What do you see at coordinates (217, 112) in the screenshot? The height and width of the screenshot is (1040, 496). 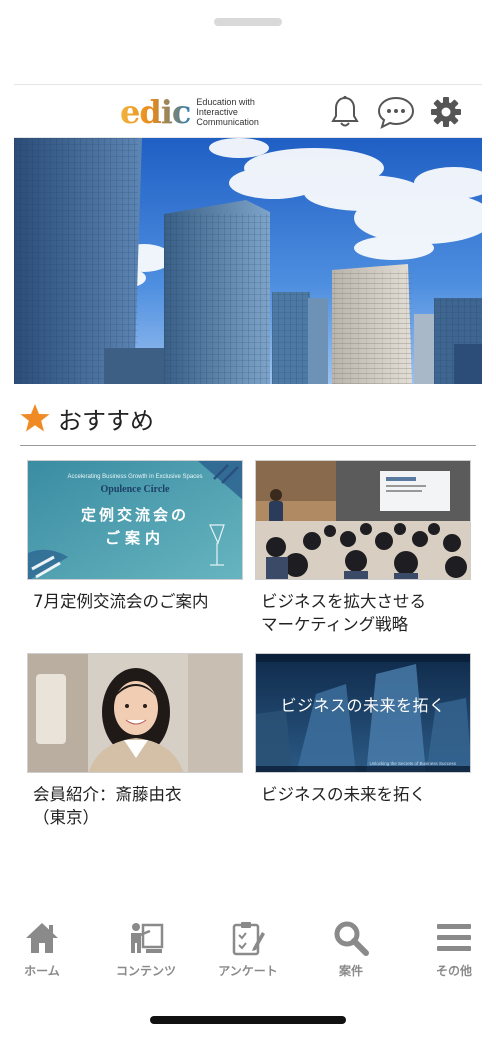 I see `logo-tagline-line-2: Interactive` at bounding box center [217, 112].